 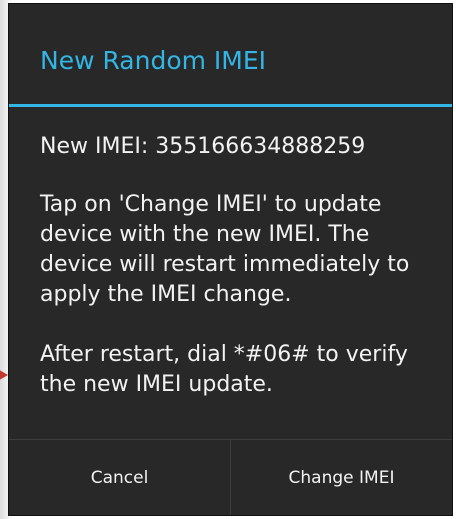 I want to click on cancel-button: Cancel, so click(x=119, y=477).